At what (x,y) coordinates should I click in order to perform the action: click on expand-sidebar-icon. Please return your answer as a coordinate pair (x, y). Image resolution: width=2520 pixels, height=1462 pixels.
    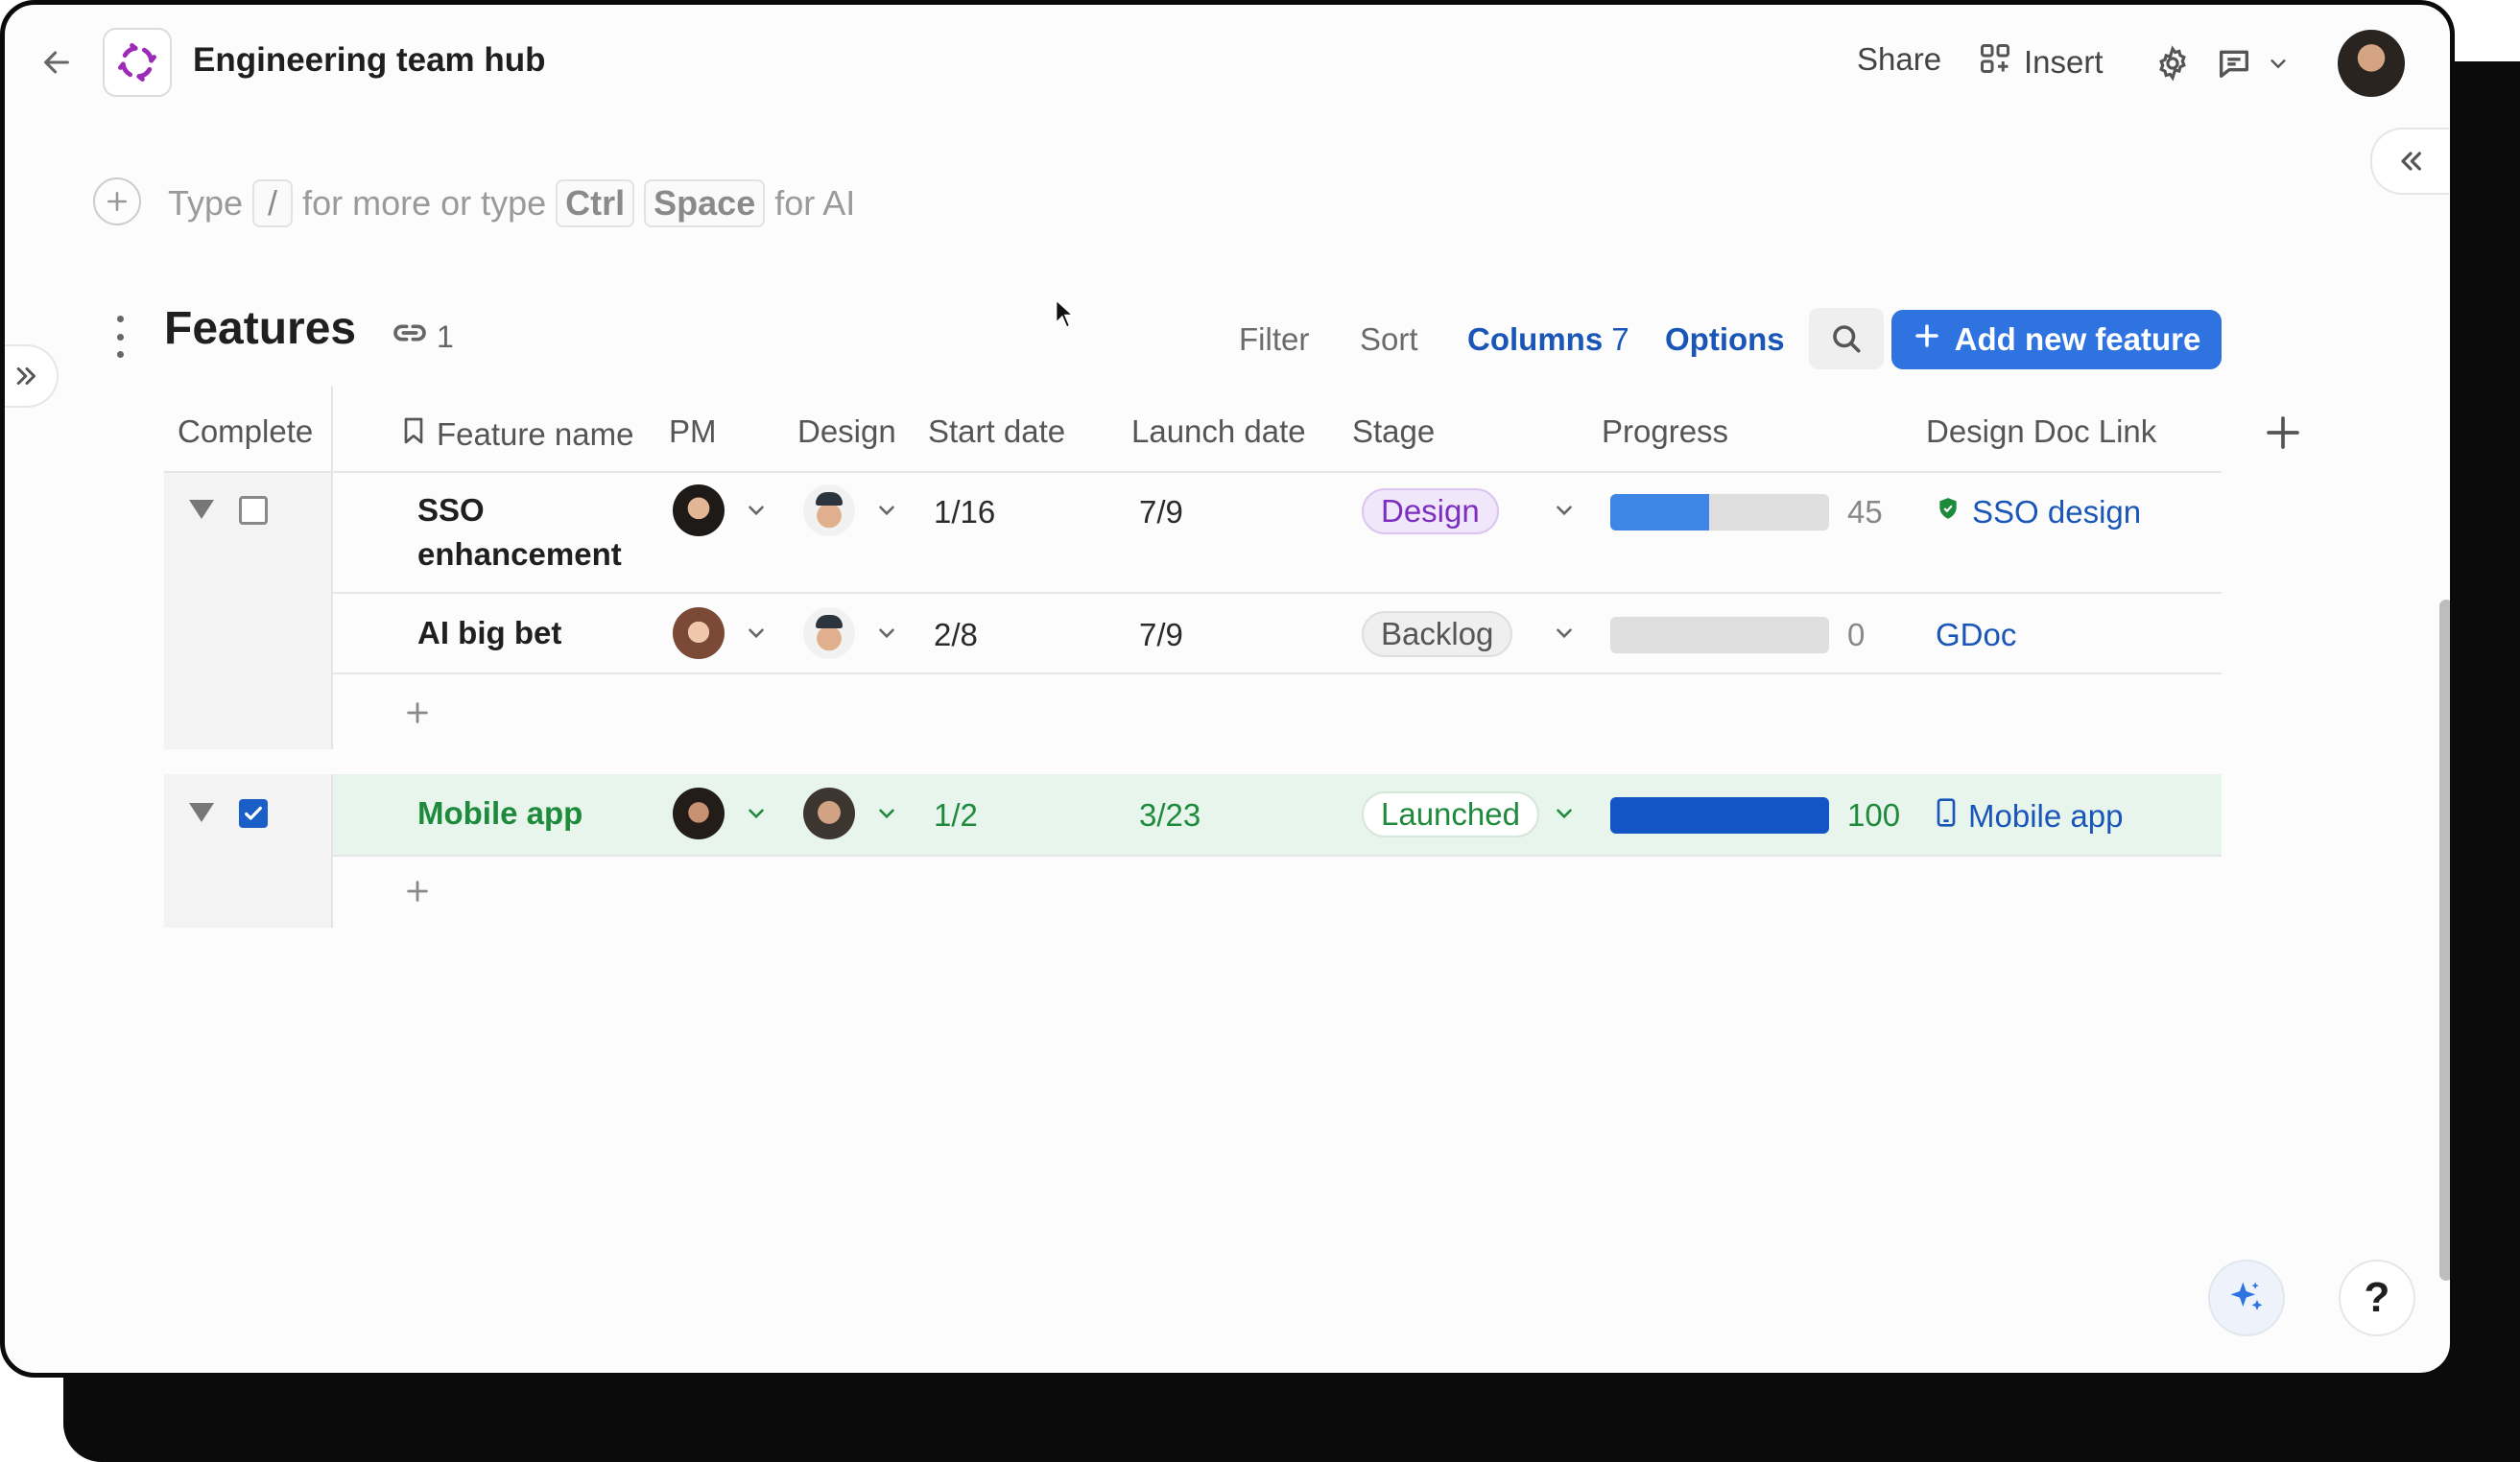
    Looking at the image, I should click on (32, 376).